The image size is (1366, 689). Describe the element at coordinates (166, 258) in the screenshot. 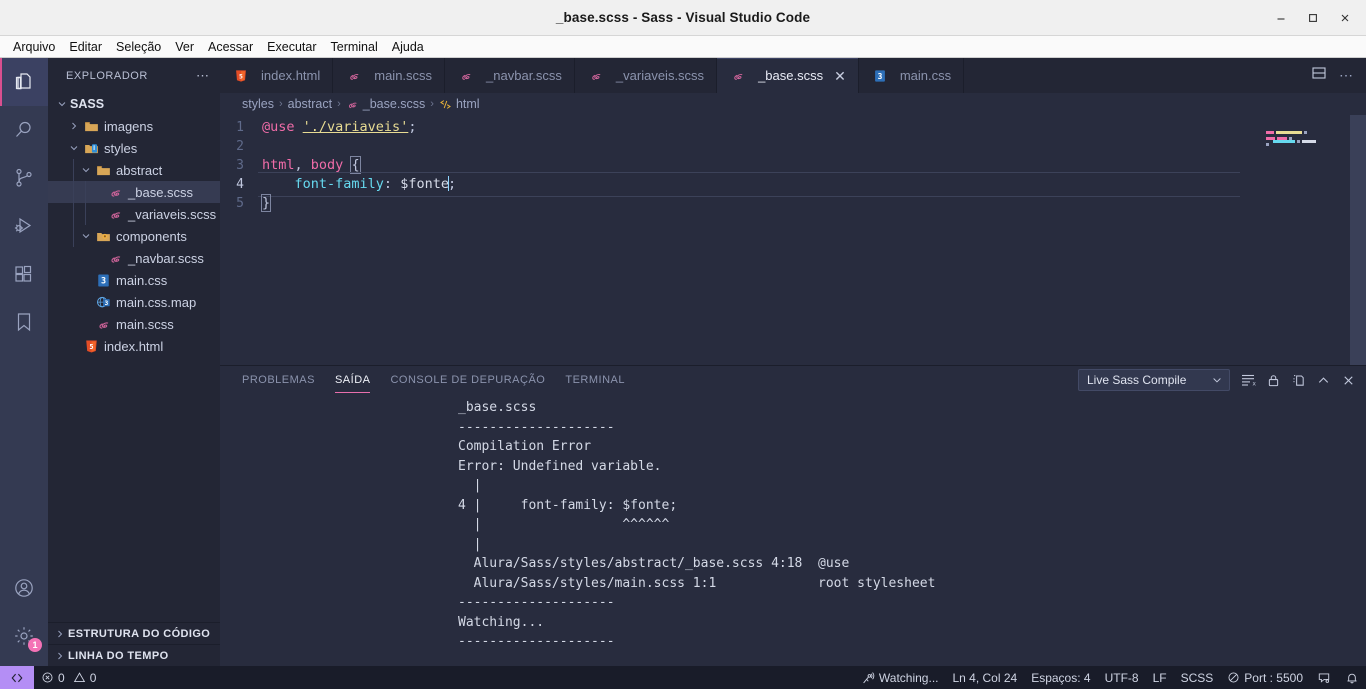

I see `tree-label-navbar-scss: _navbar.scss` at that location.